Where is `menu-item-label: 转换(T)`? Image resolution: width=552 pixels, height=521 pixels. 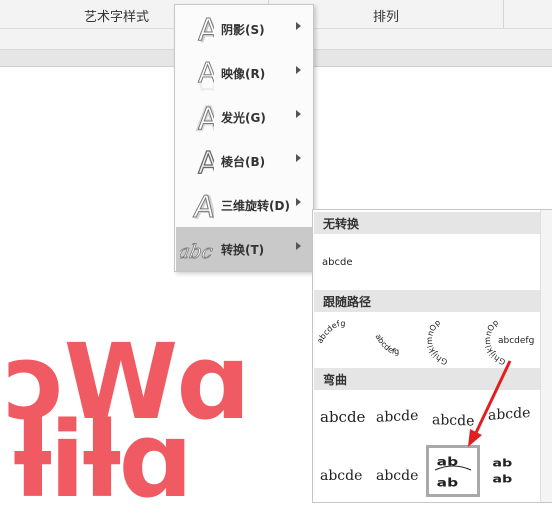
menu-item-label: 转换(T) is located at coordinates (243, 250).